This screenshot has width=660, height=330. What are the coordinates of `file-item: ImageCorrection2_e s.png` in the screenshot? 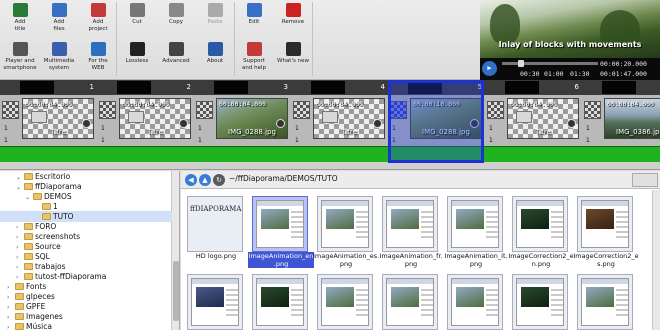 It's located at (606, 230).